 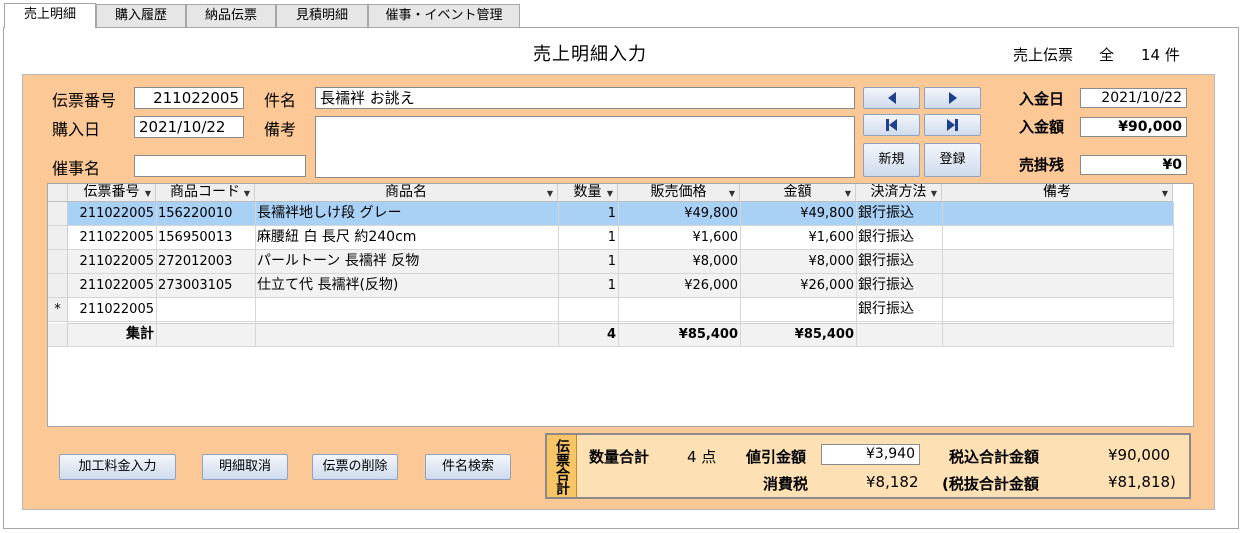 What do you see at coordinates (205, 213) in the screenshot?
I see `cell-code: 156220010` at bounding box center [205, 213].